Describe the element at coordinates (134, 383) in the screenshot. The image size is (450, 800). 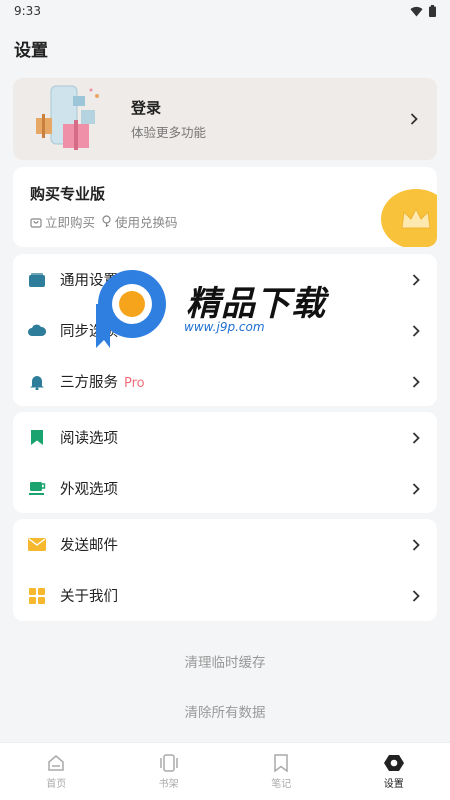
I see `pro-tag: Pro` at that location.